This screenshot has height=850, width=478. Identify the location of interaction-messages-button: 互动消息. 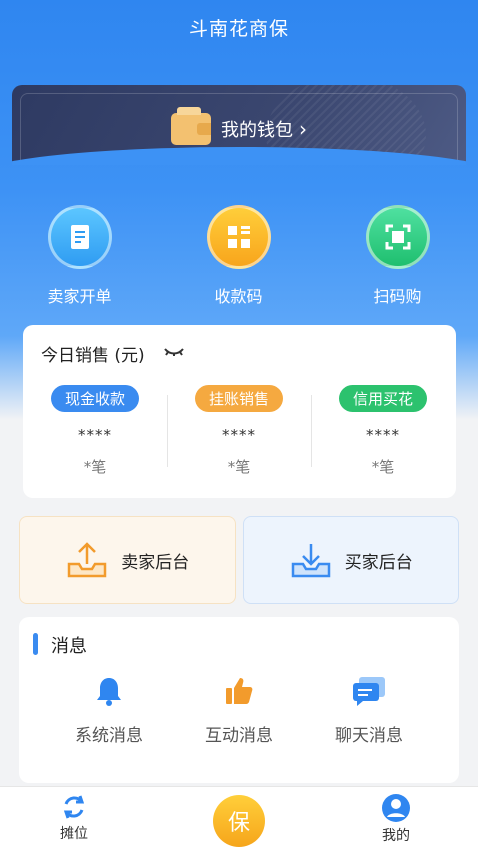
(239, 710).